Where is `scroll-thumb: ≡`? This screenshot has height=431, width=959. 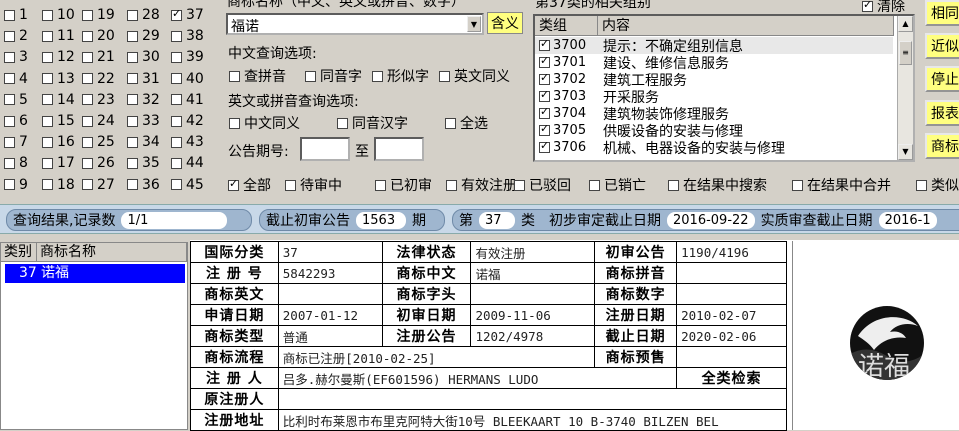
scroll-thumb: ≡ is located at coordinates (905, 53).